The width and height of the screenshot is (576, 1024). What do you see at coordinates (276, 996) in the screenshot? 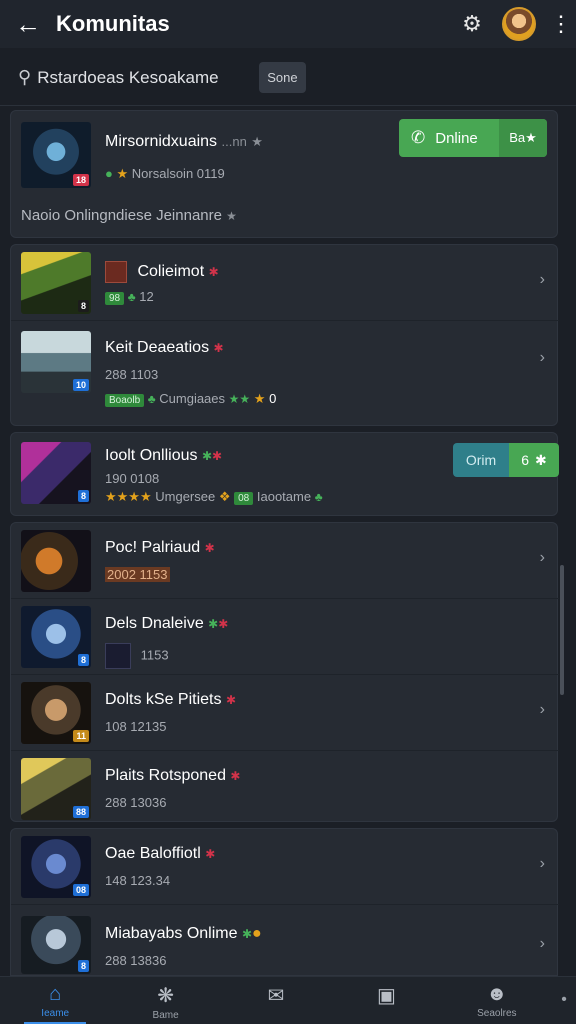
I see `mail-icon: ✉` at bounding box center [276, 996].